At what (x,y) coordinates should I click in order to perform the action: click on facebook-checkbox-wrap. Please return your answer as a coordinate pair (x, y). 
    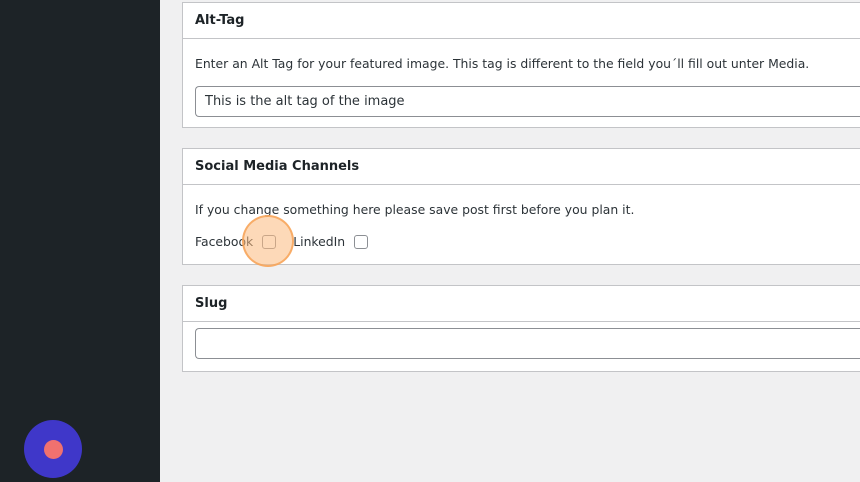
    Looking at the image, I should click on (268, 240).